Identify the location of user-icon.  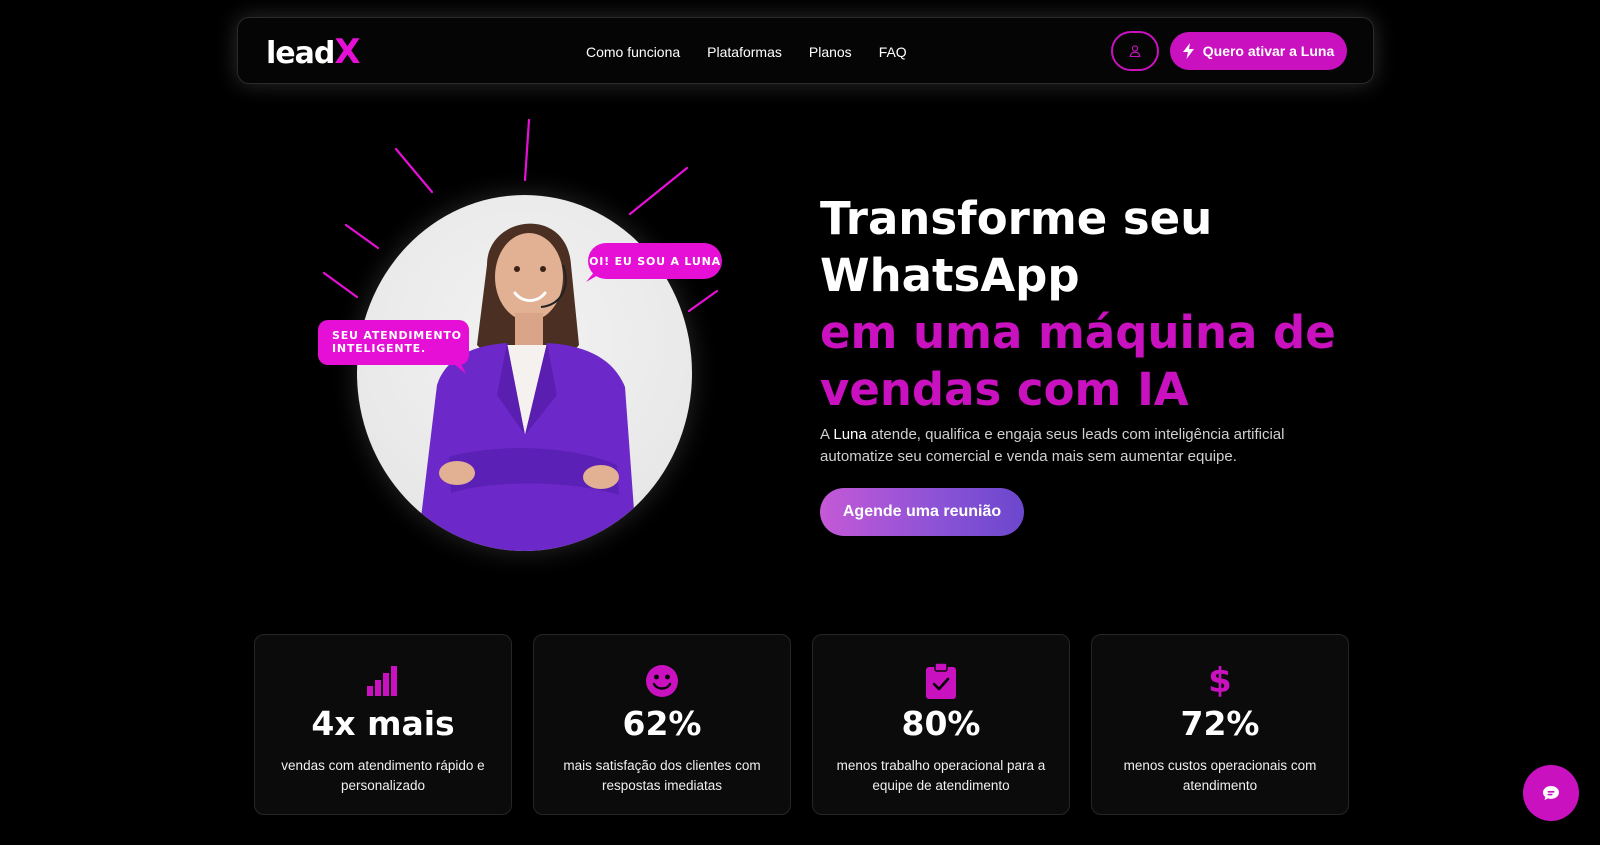
(1135, 51).